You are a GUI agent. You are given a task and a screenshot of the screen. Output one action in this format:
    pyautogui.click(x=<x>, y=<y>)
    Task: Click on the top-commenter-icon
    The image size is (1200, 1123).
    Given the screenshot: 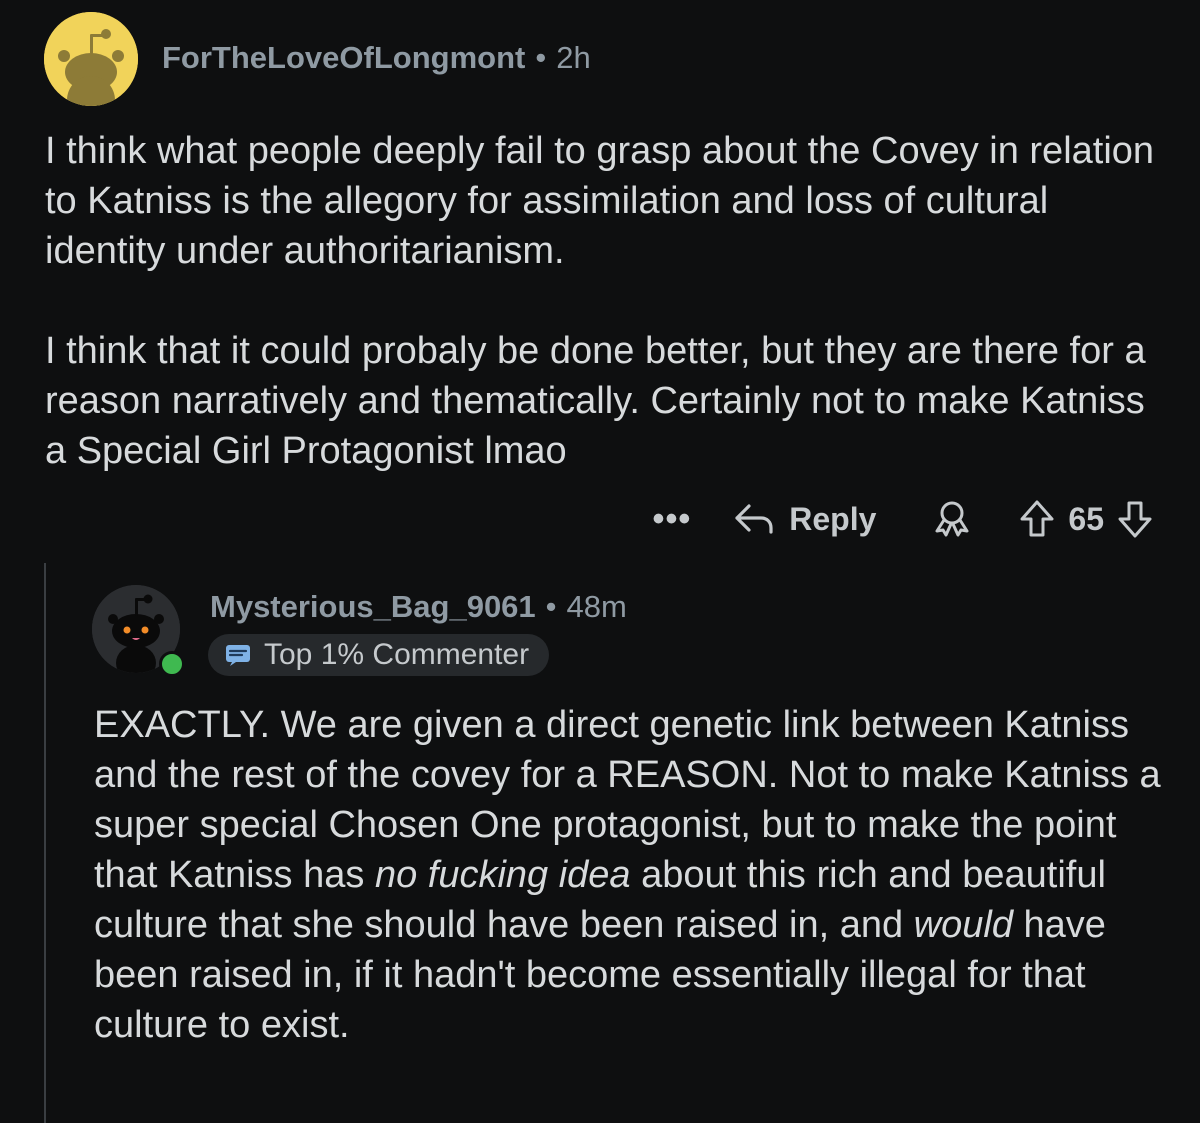 What is the action you would take?
    pyautogui.click(x=238, y=655)
    